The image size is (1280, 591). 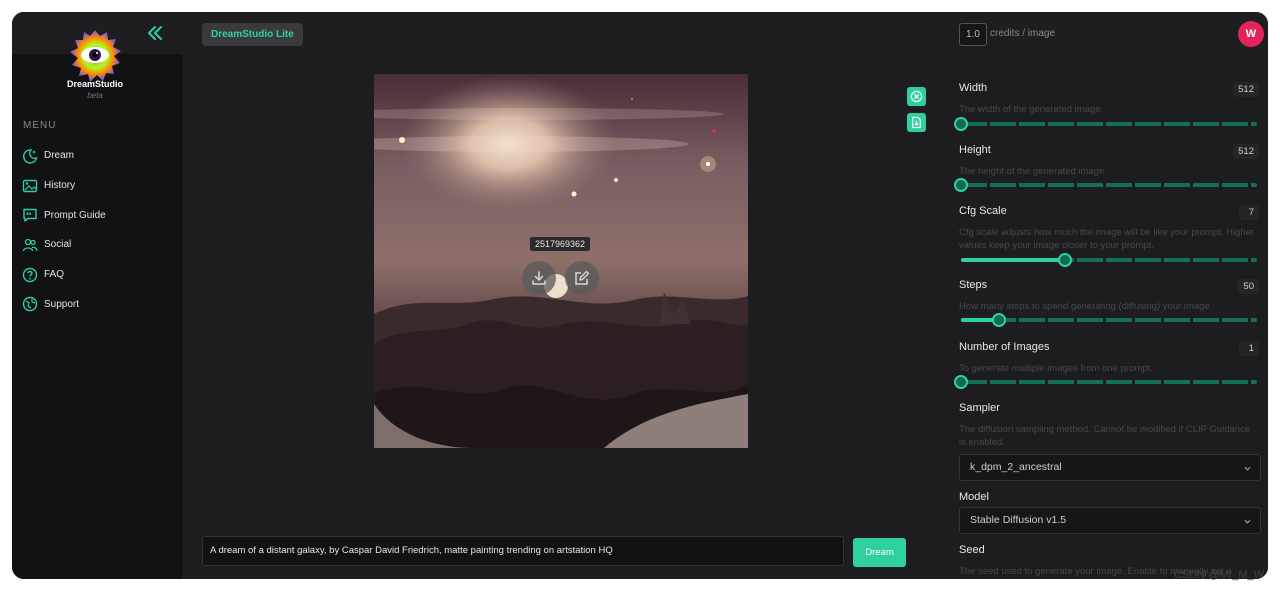 What do you see at coordinates (30, 215) in the screenshot?
I see `quote-bubble-icon` at bounding box center [30, 215].